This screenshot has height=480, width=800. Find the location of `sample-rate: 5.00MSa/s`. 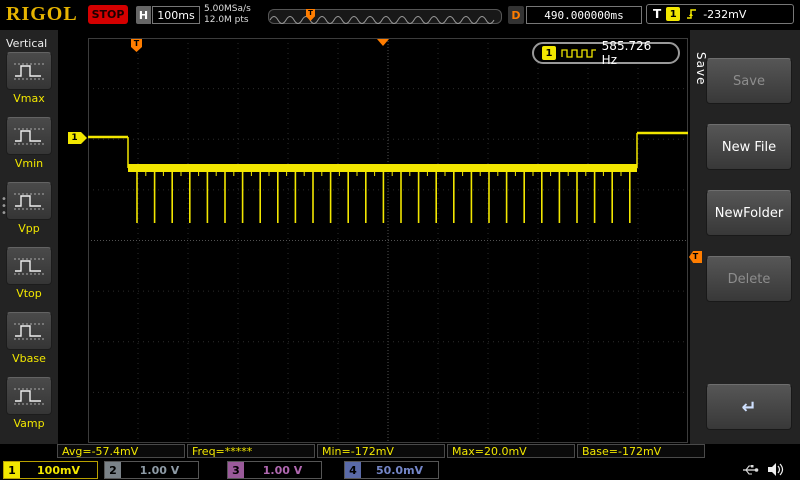

sample-rate: 5.00MSa/s is located at coordinates (227, 9).